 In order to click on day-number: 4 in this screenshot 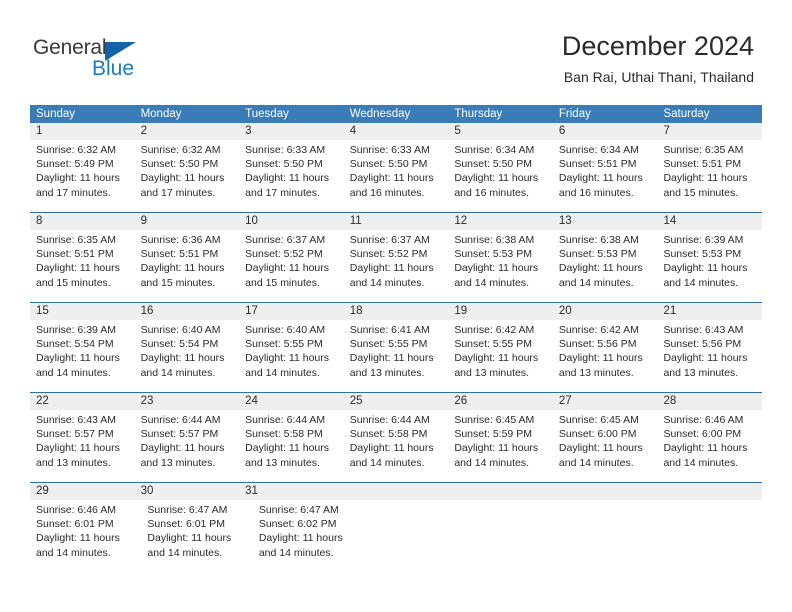, I will do `click(396, 131)`.